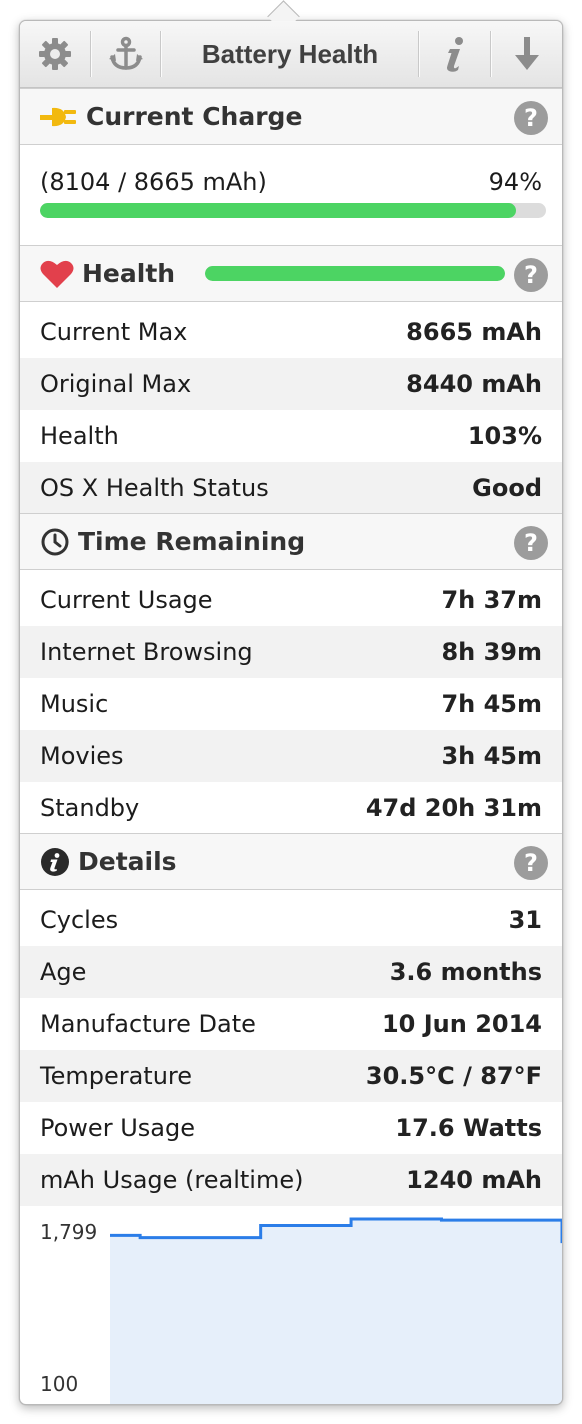  I want to click on charge-capacity-row: (8104 / 8665 mAh) 94%, so click(291, 182).